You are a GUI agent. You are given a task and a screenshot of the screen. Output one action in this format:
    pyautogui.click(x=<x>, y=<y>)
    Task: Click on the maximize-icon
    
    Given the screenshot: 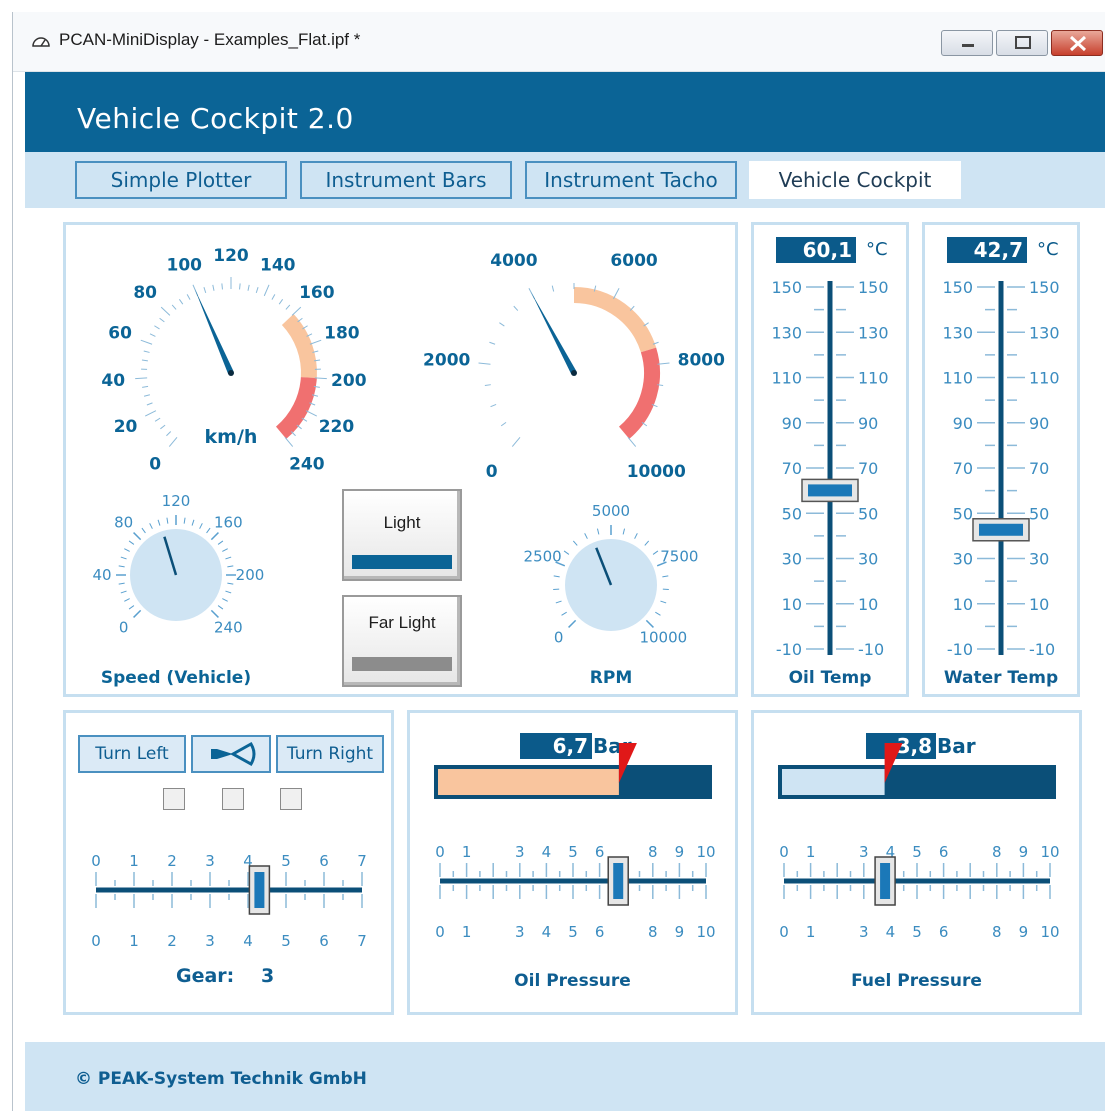 What is the action you would take?
    pyautogui.click(x=1023, y=42)
    